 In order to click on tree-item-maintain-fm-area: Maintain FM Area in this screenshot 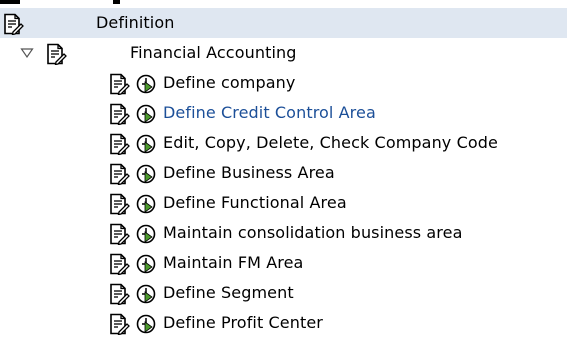, I will do `click(283, 263)`.